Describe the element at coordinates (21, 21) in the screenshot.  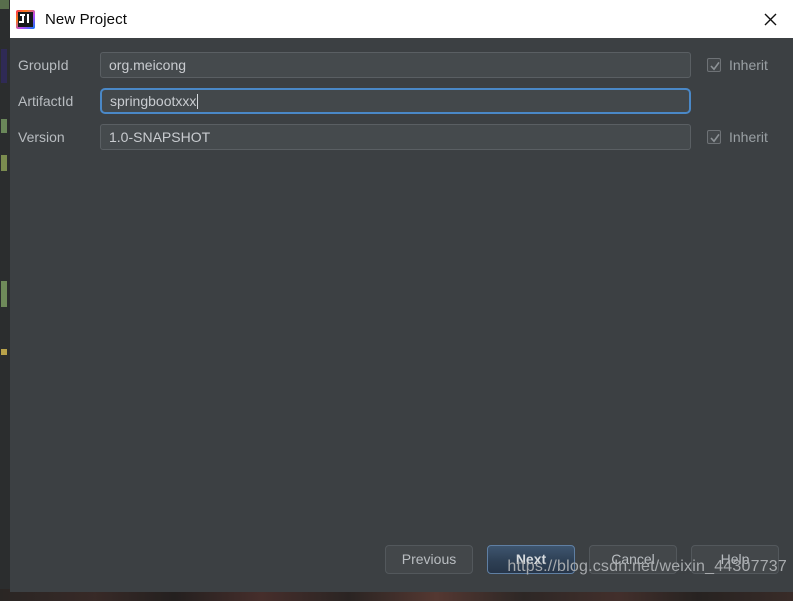
I see `icon-foot` at that location.